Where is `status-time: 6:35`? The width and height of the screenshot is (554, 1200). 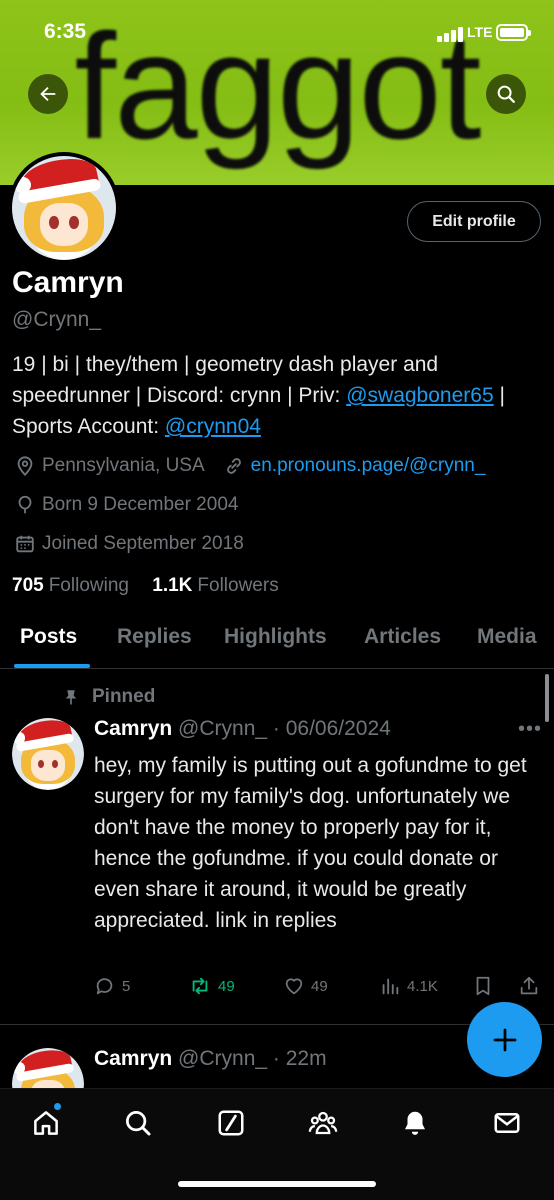 status-time: 6:35 is located at coordinates (65, 31).